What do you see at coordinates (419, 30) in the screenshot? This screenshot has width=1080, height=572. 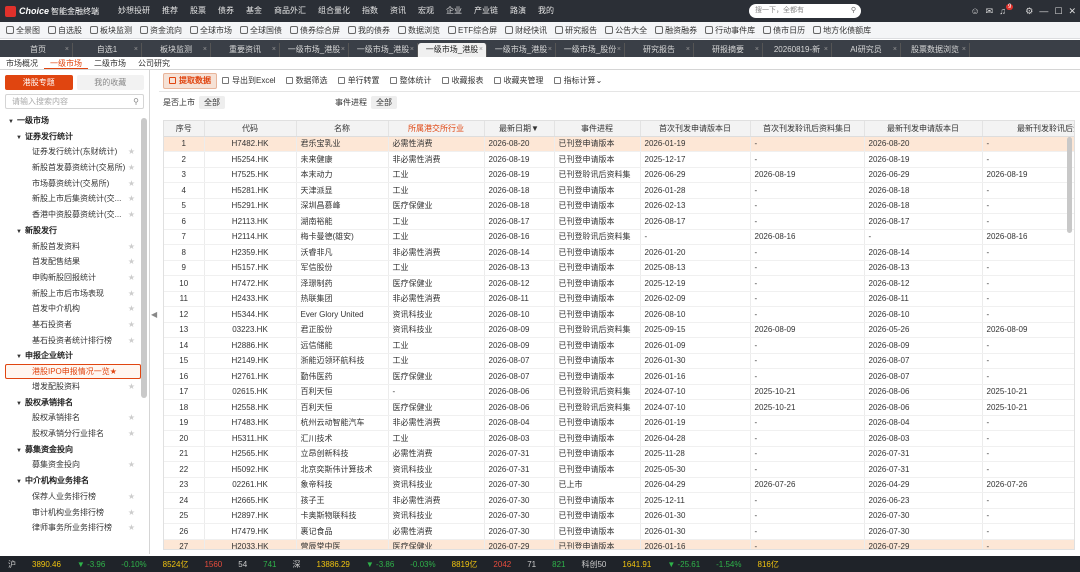 I see `toolbar-button: 数据浏览` at bounding box center [419, 30].